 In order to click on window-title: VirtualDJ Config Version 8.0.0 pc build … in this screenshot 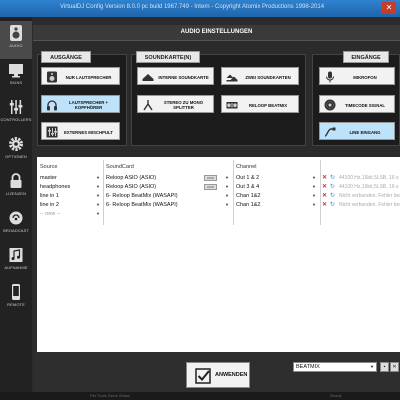, I will do `click(192, 7)`.